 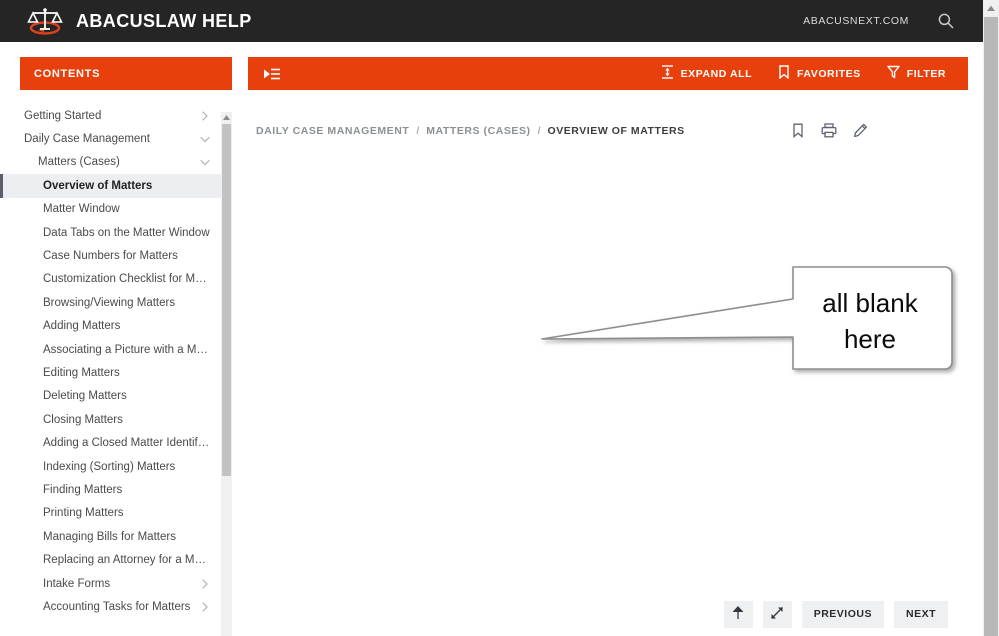 I want to click on sidebar-item-label: Adding a Closed Matter Identifier, so click(x=126, y=443).